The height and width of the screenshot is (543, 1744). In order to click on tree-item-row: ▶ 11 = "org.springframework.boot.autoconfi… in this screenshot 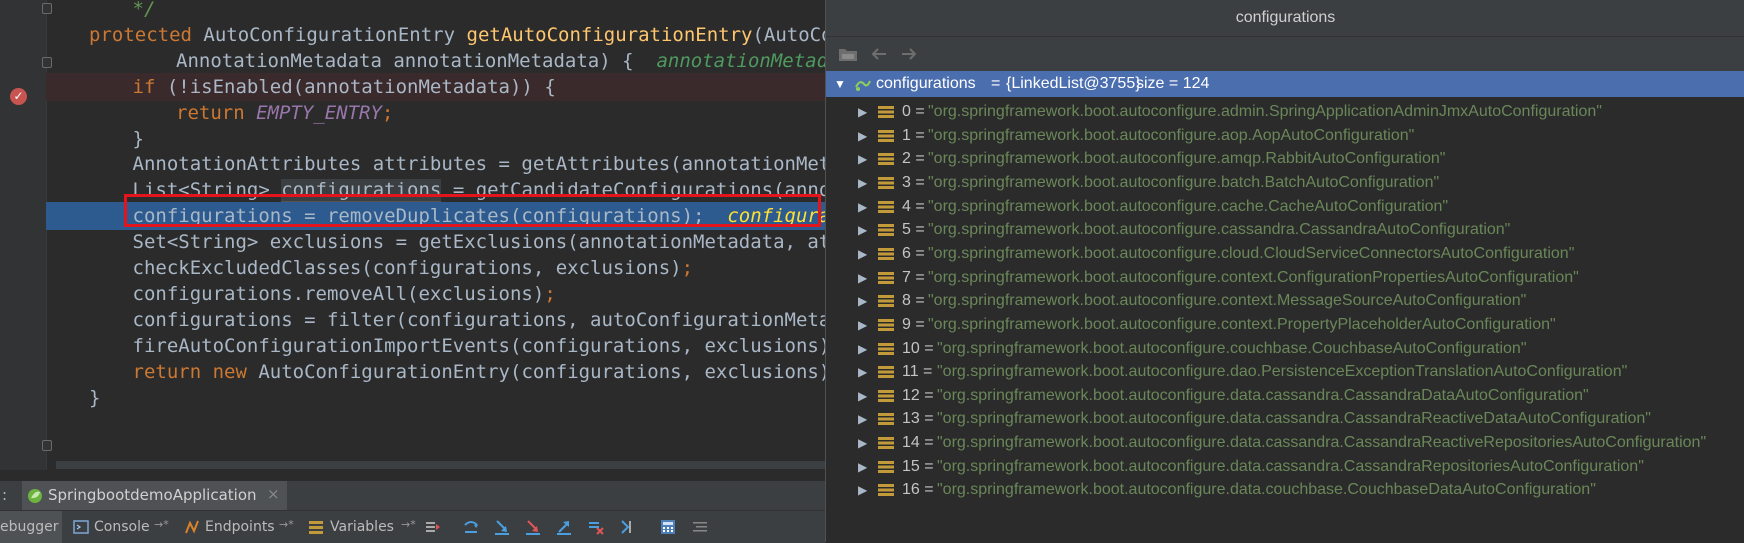, I will do `click(1285, 372)`.